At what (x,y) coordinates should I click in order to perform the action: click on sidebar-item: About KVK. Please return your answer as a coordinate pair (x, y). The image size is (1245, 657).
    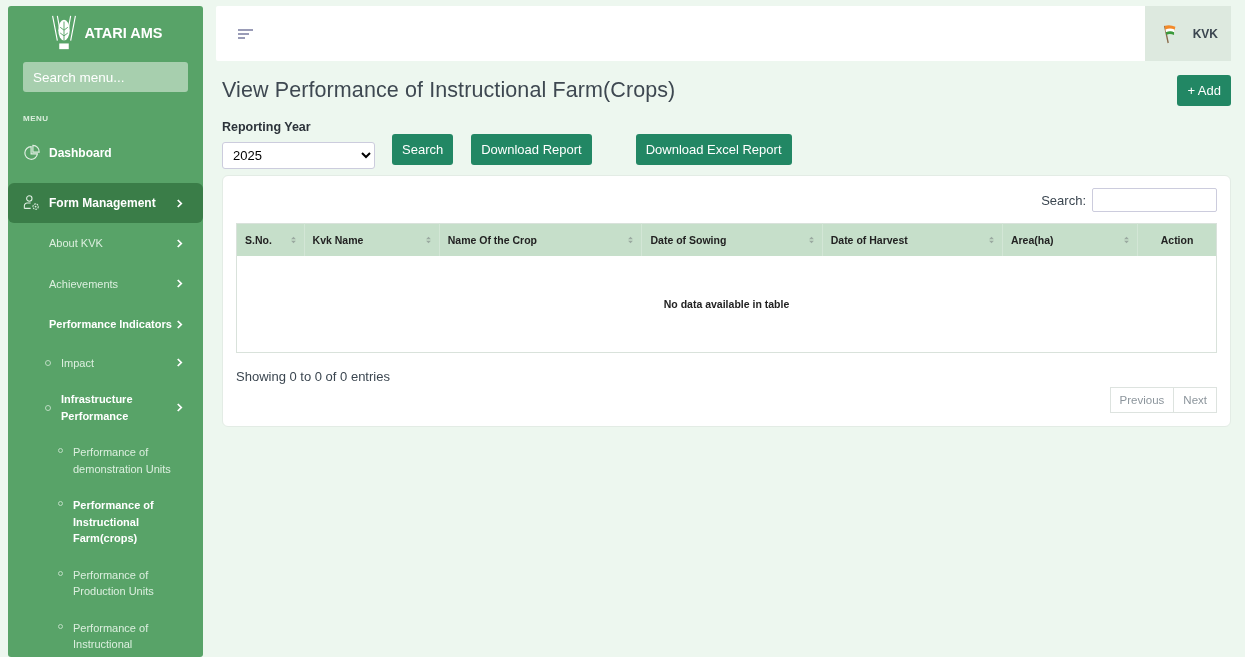
    Looking at the image, I should click on (105, 243).